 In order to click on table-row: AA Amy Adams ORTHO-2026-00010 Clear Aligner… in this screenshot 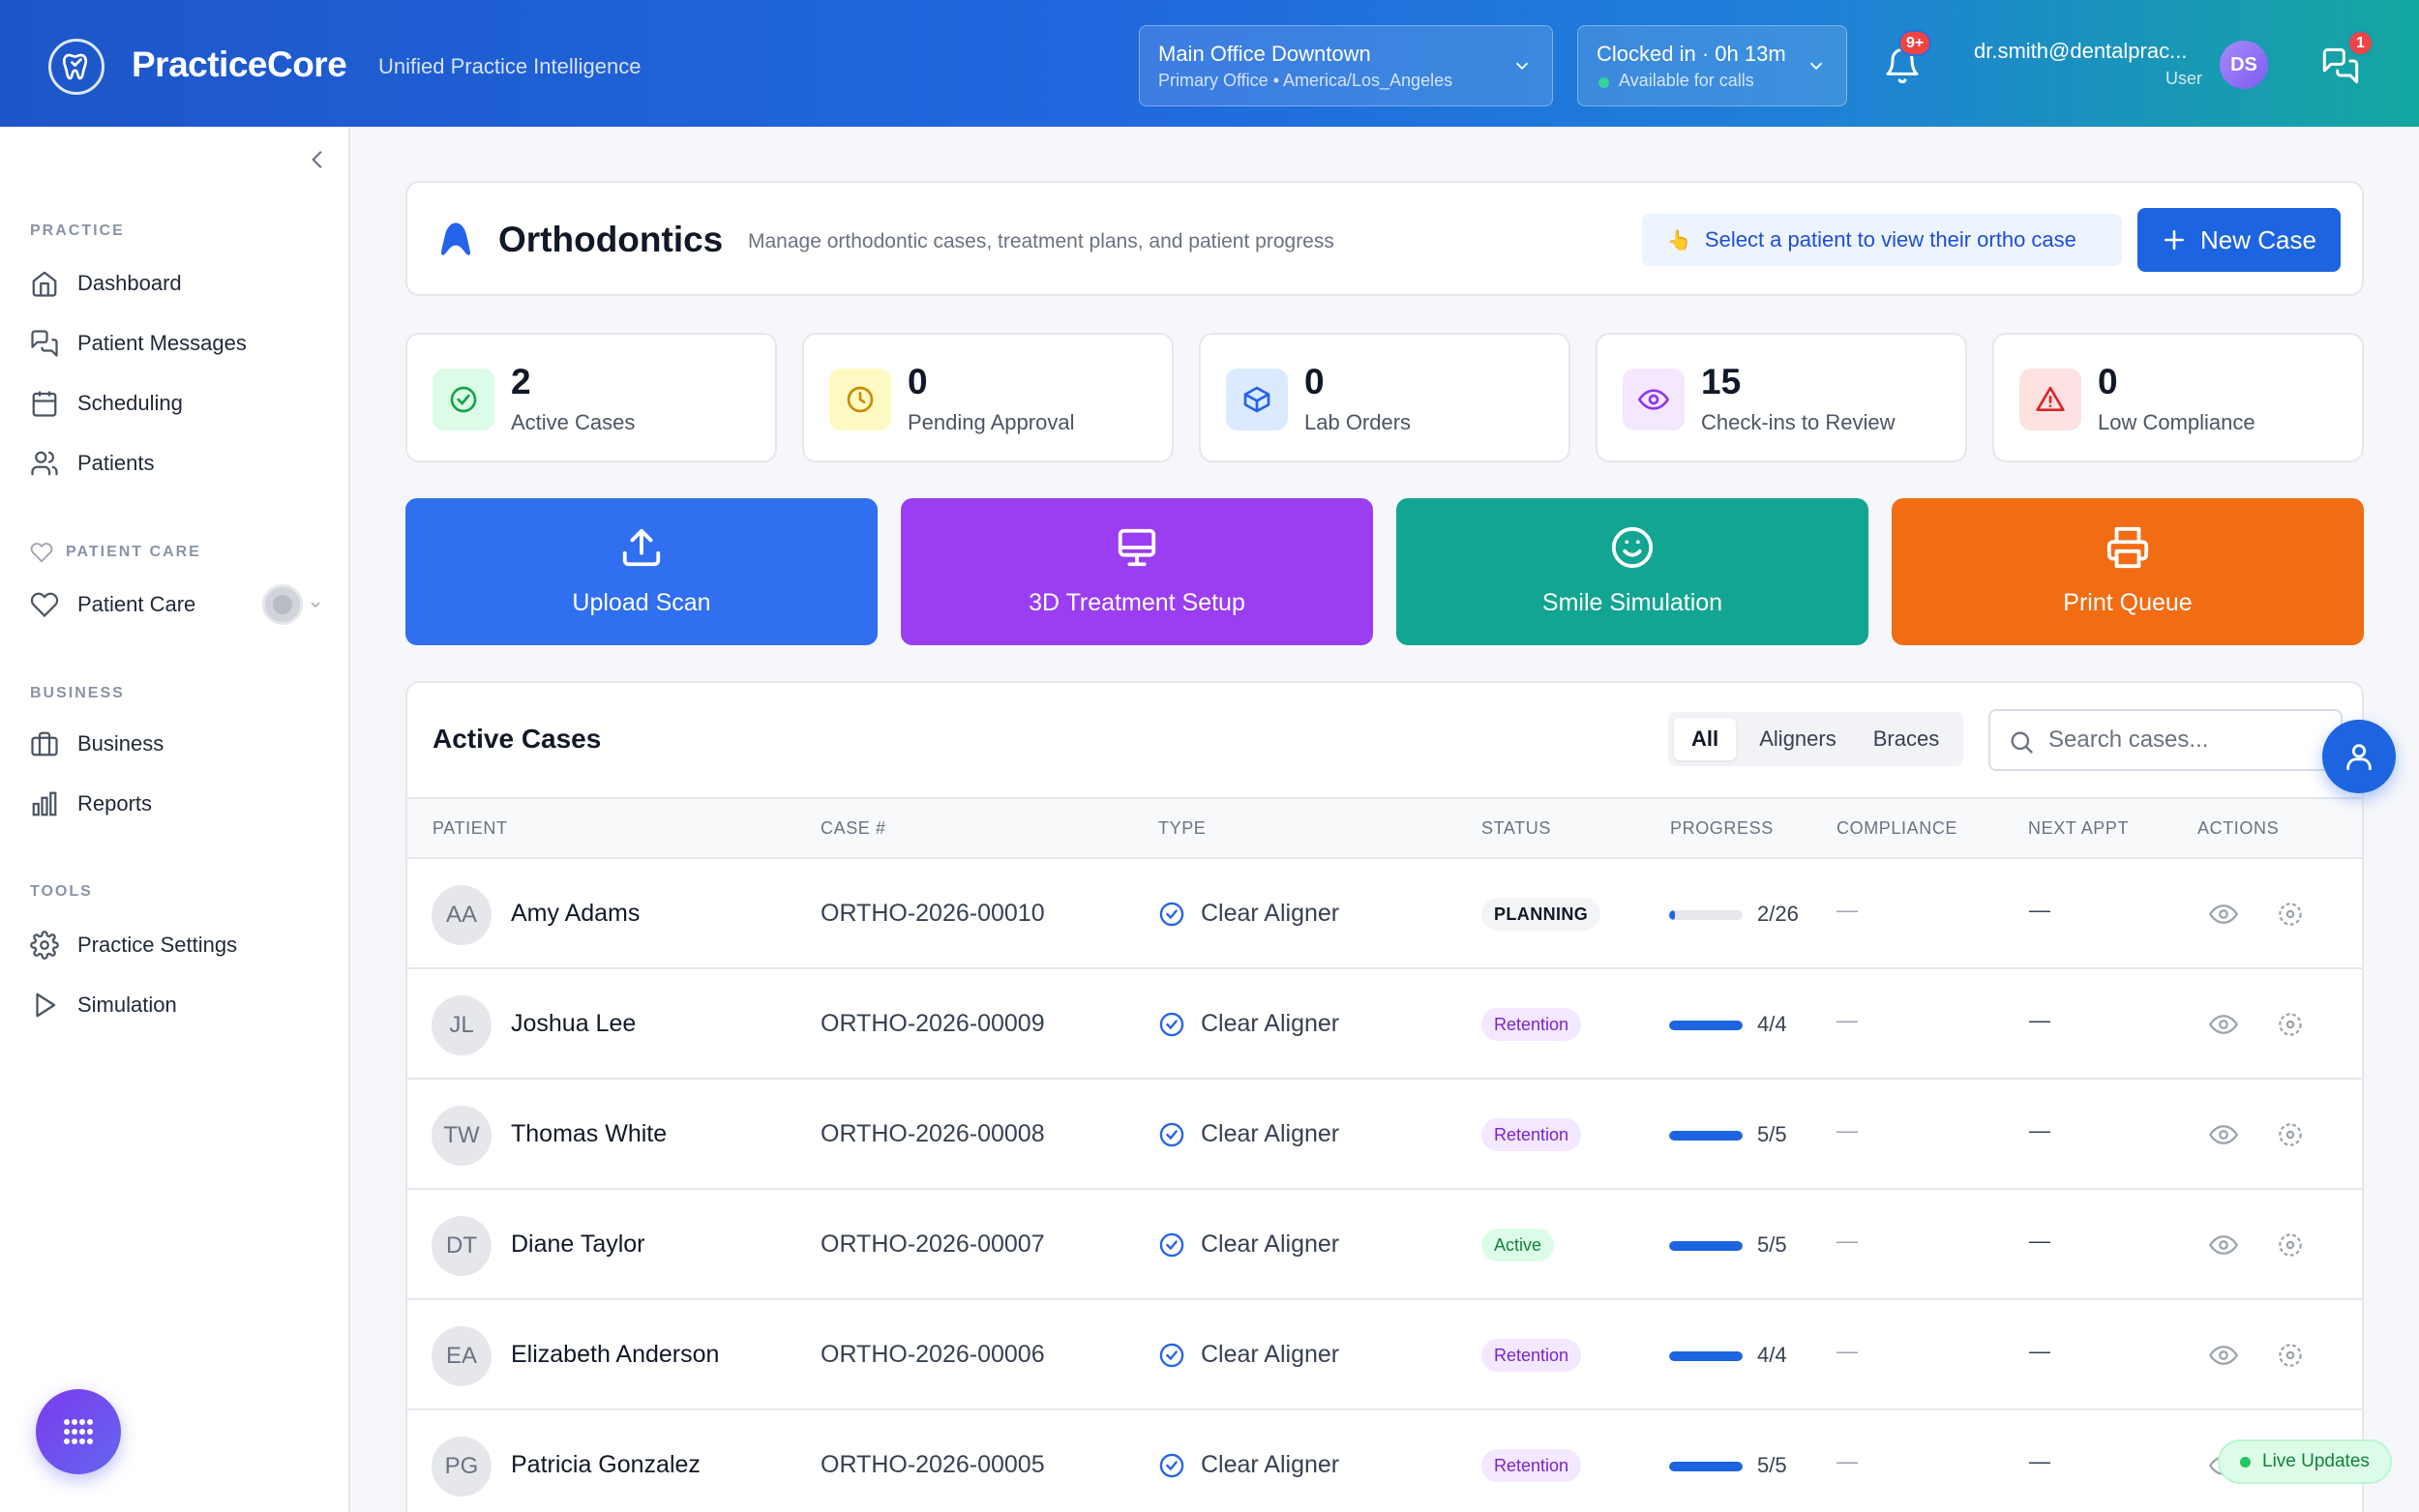, I will do `click(1385, 914)`.